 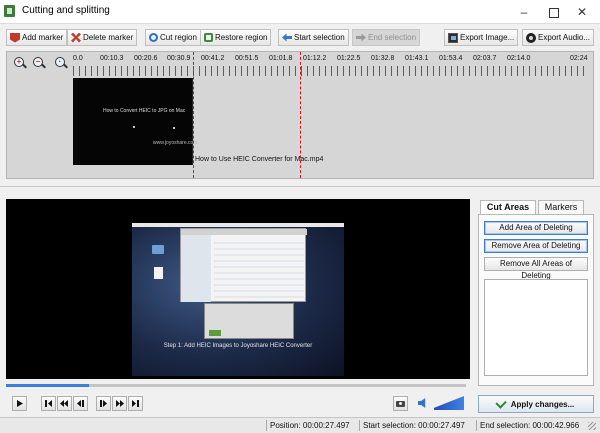 I want to click on cut-areas-list, so click(x=536, y=327).